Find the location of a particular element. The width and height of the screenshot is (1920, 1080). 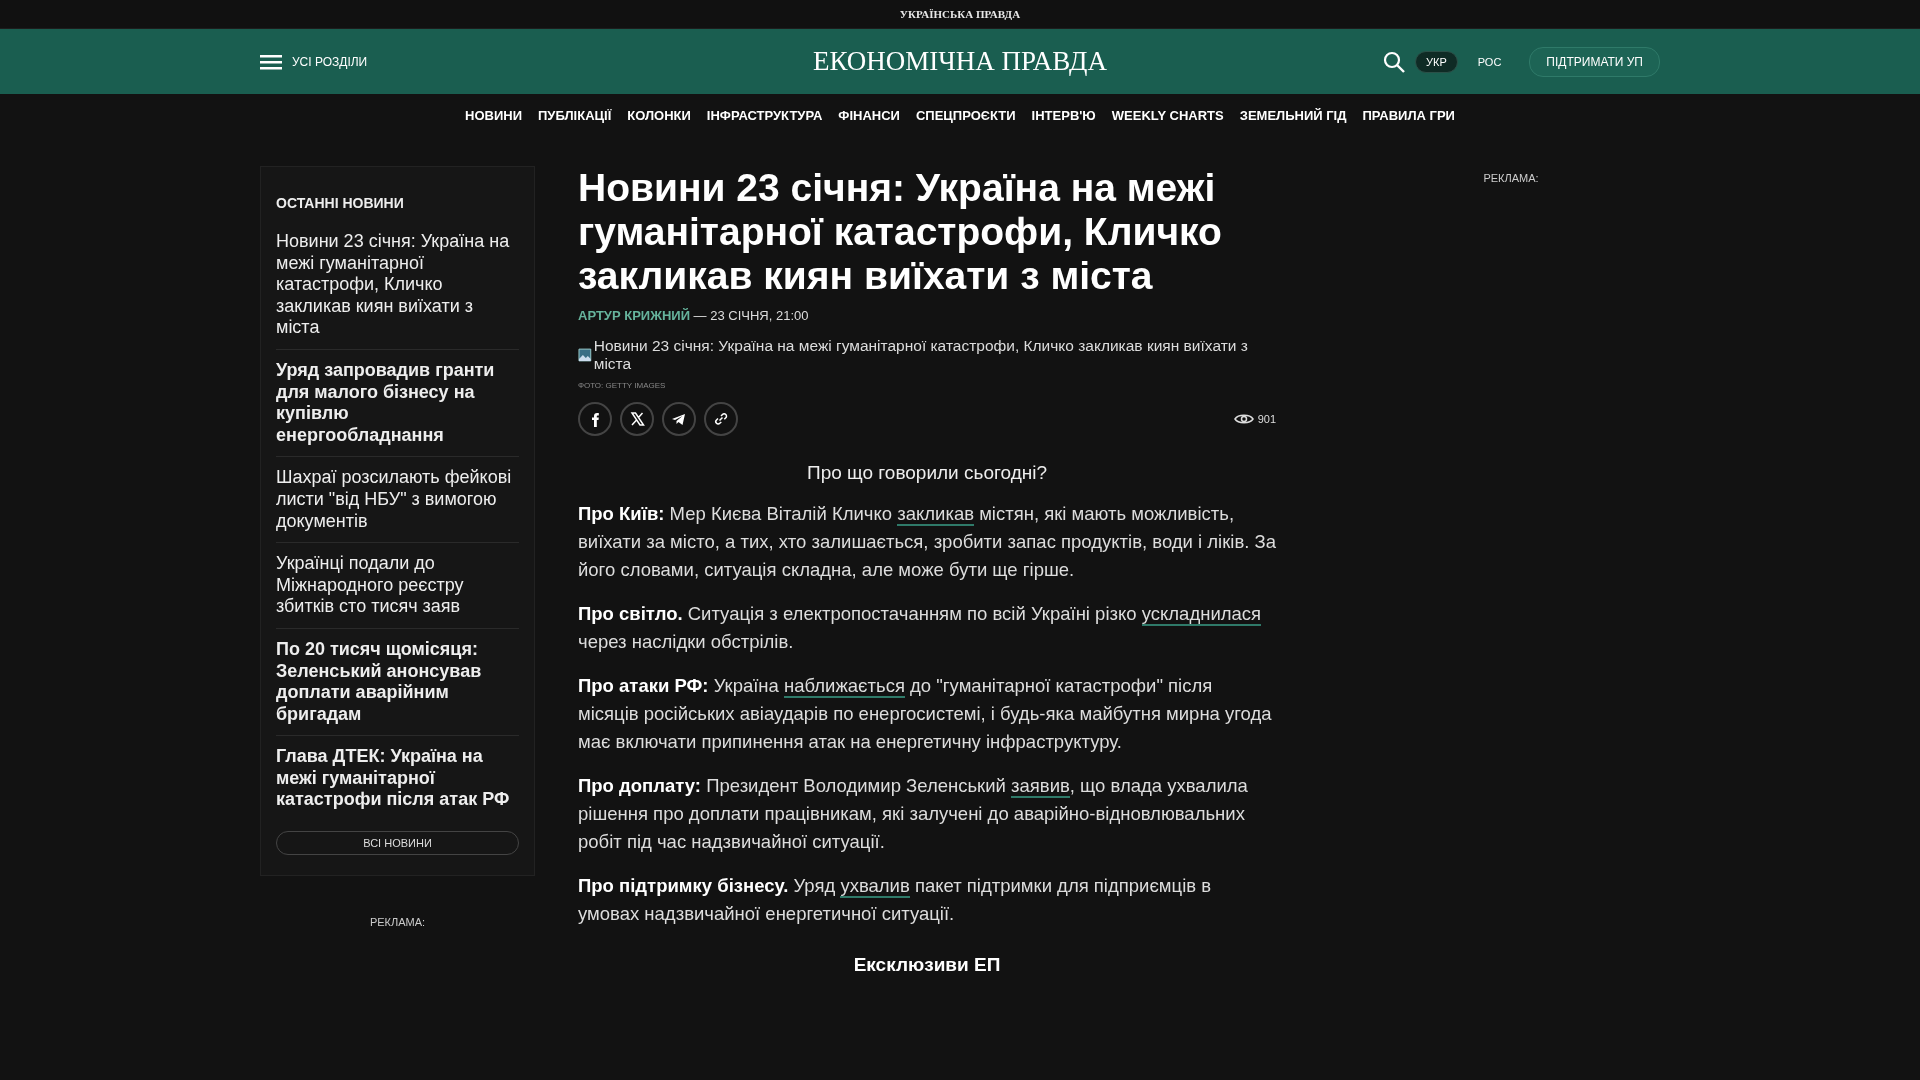

inline-link: ускладнилася is located at coordinates (1201, 614).